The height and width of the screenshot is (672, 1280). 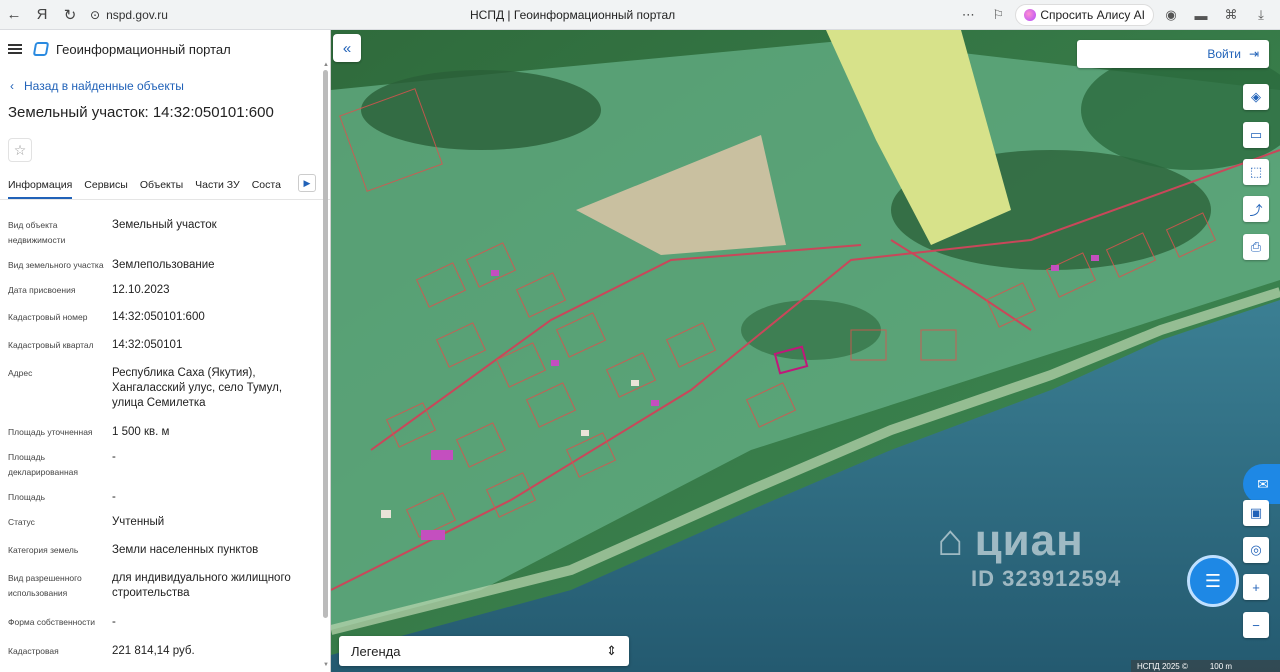 I want to click on attribution-text: НСПД 2025 ©, so click(x=1162, y=666).